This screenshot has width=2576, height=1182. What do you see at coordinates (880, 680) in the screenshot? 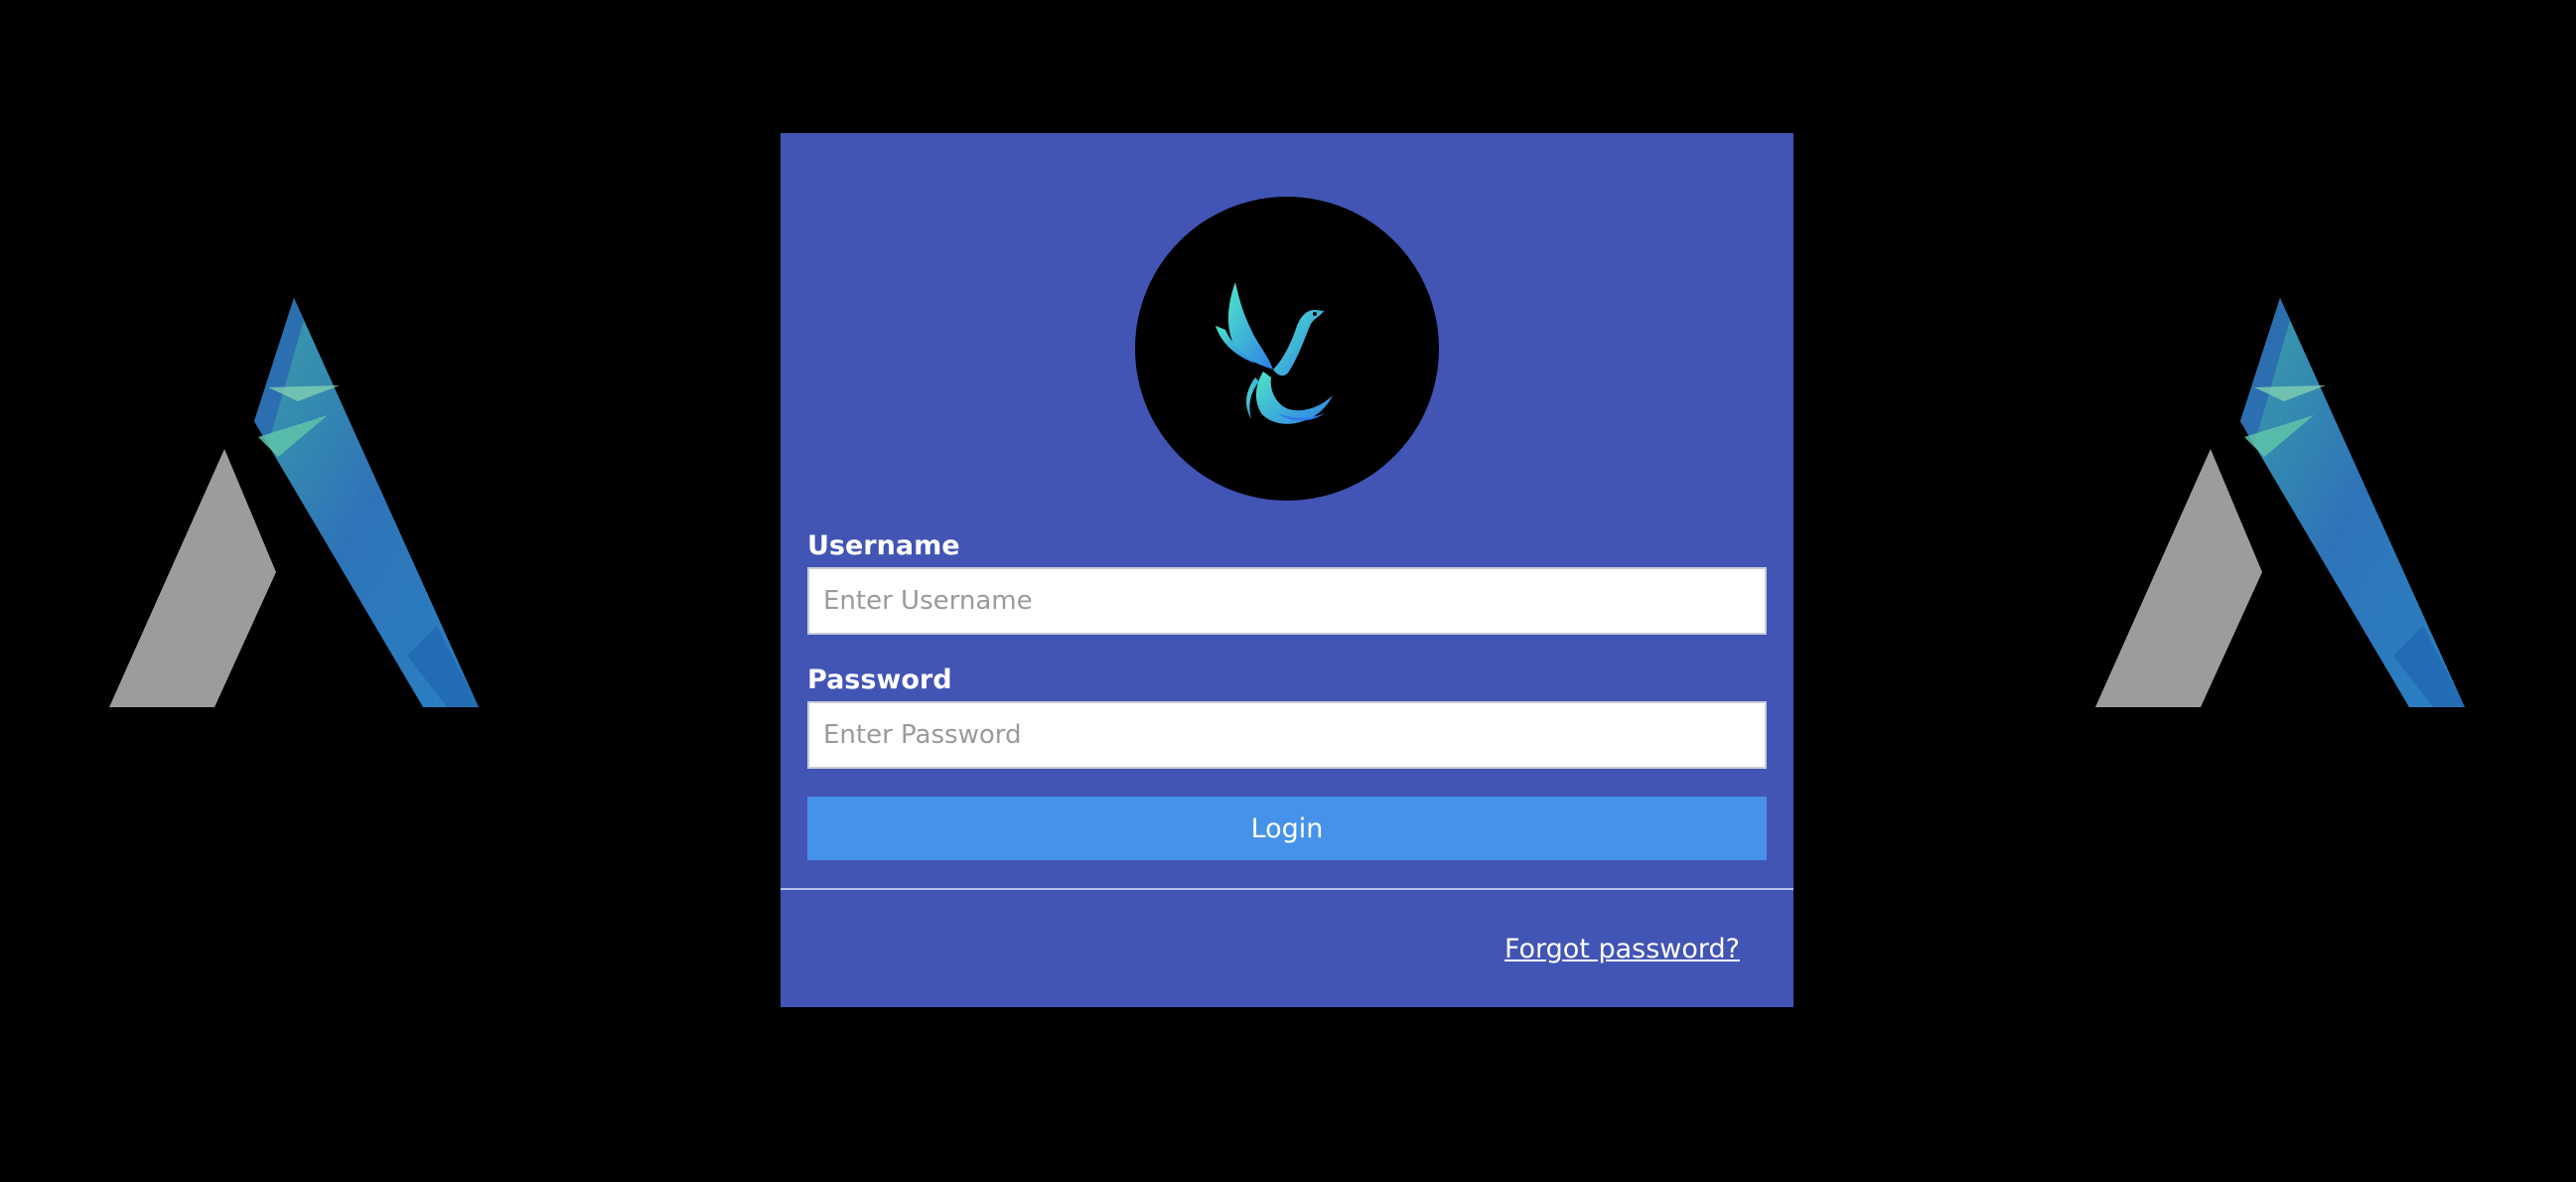
I see `password-label: Password` at bounding box center [880, 680].